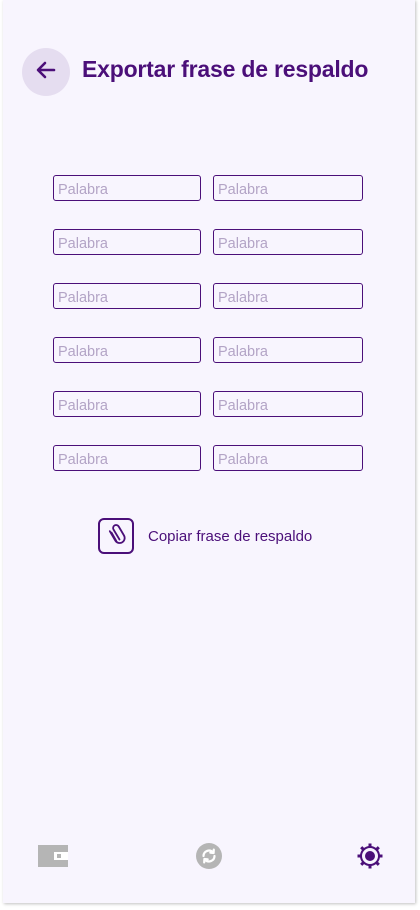 The height and width of the screenshot is (910, 420). I want to click on copy-phrase-label: Copiar frase de respaldo, so click(230, 536).